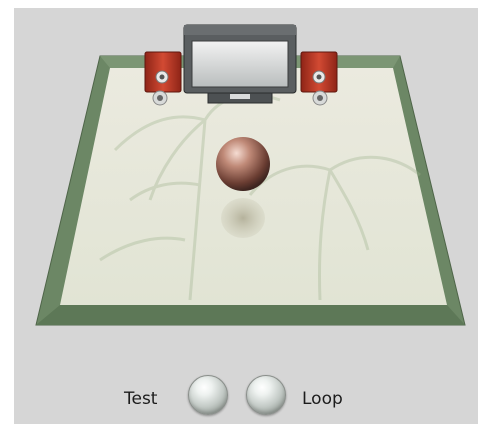 This screenshot has width=488, height=431. What do you see at coordinates (266, 395) in the screenshot?
I see `loop-button` at bounding box center [266, 395].